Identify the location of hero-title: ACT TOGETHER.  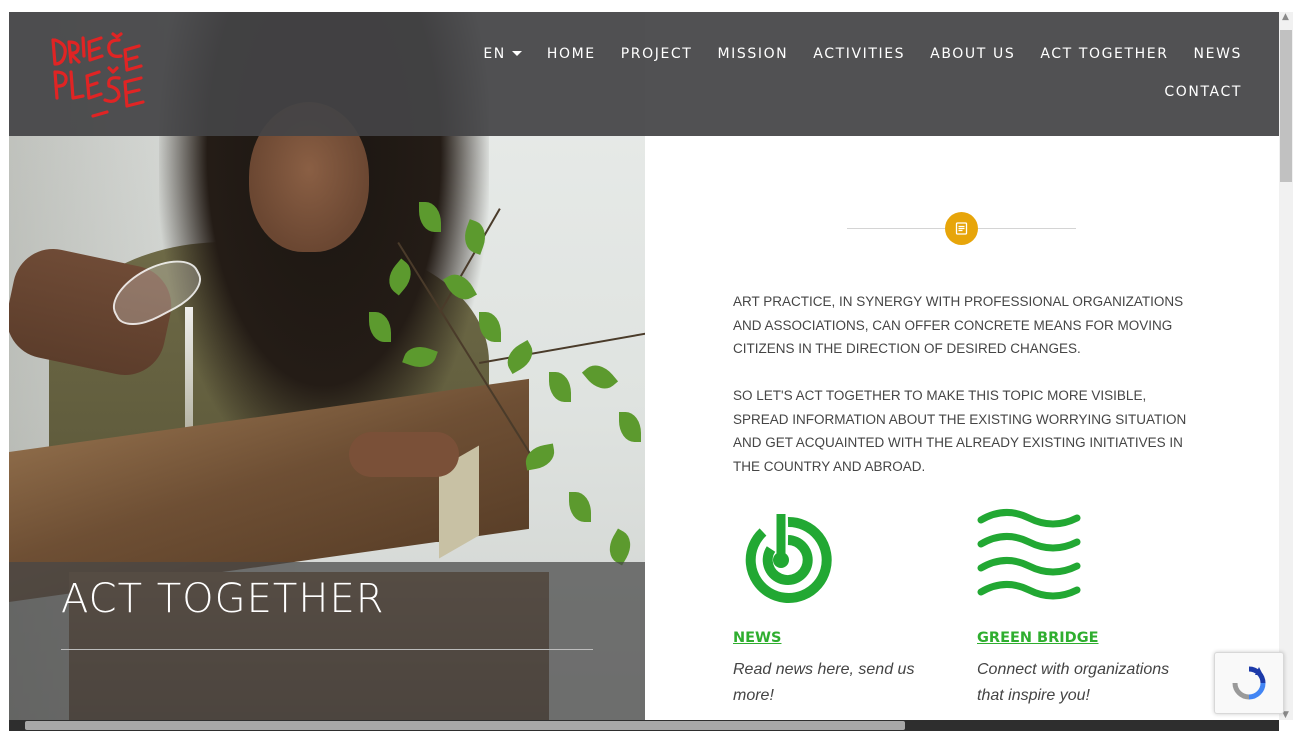
(223, 599).